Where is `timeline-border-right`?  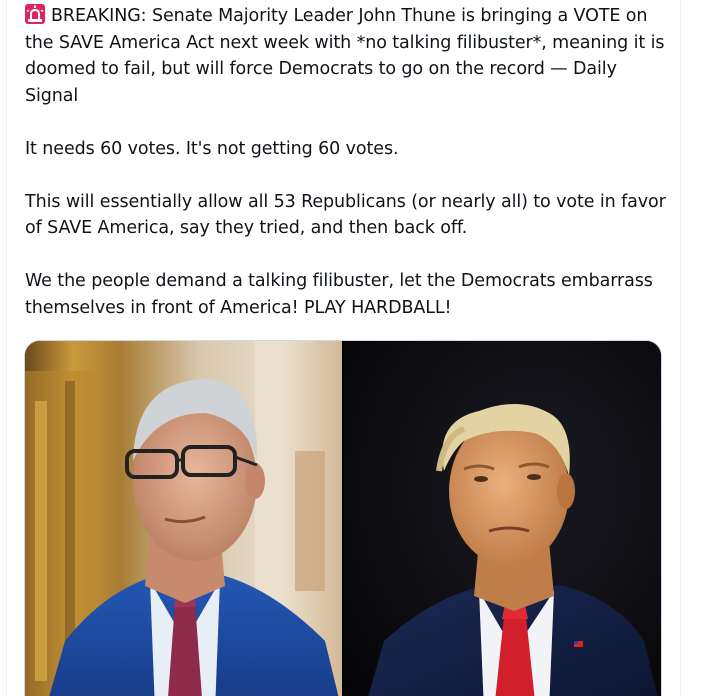 timeline-border-right is located at coordinates (680, 348).